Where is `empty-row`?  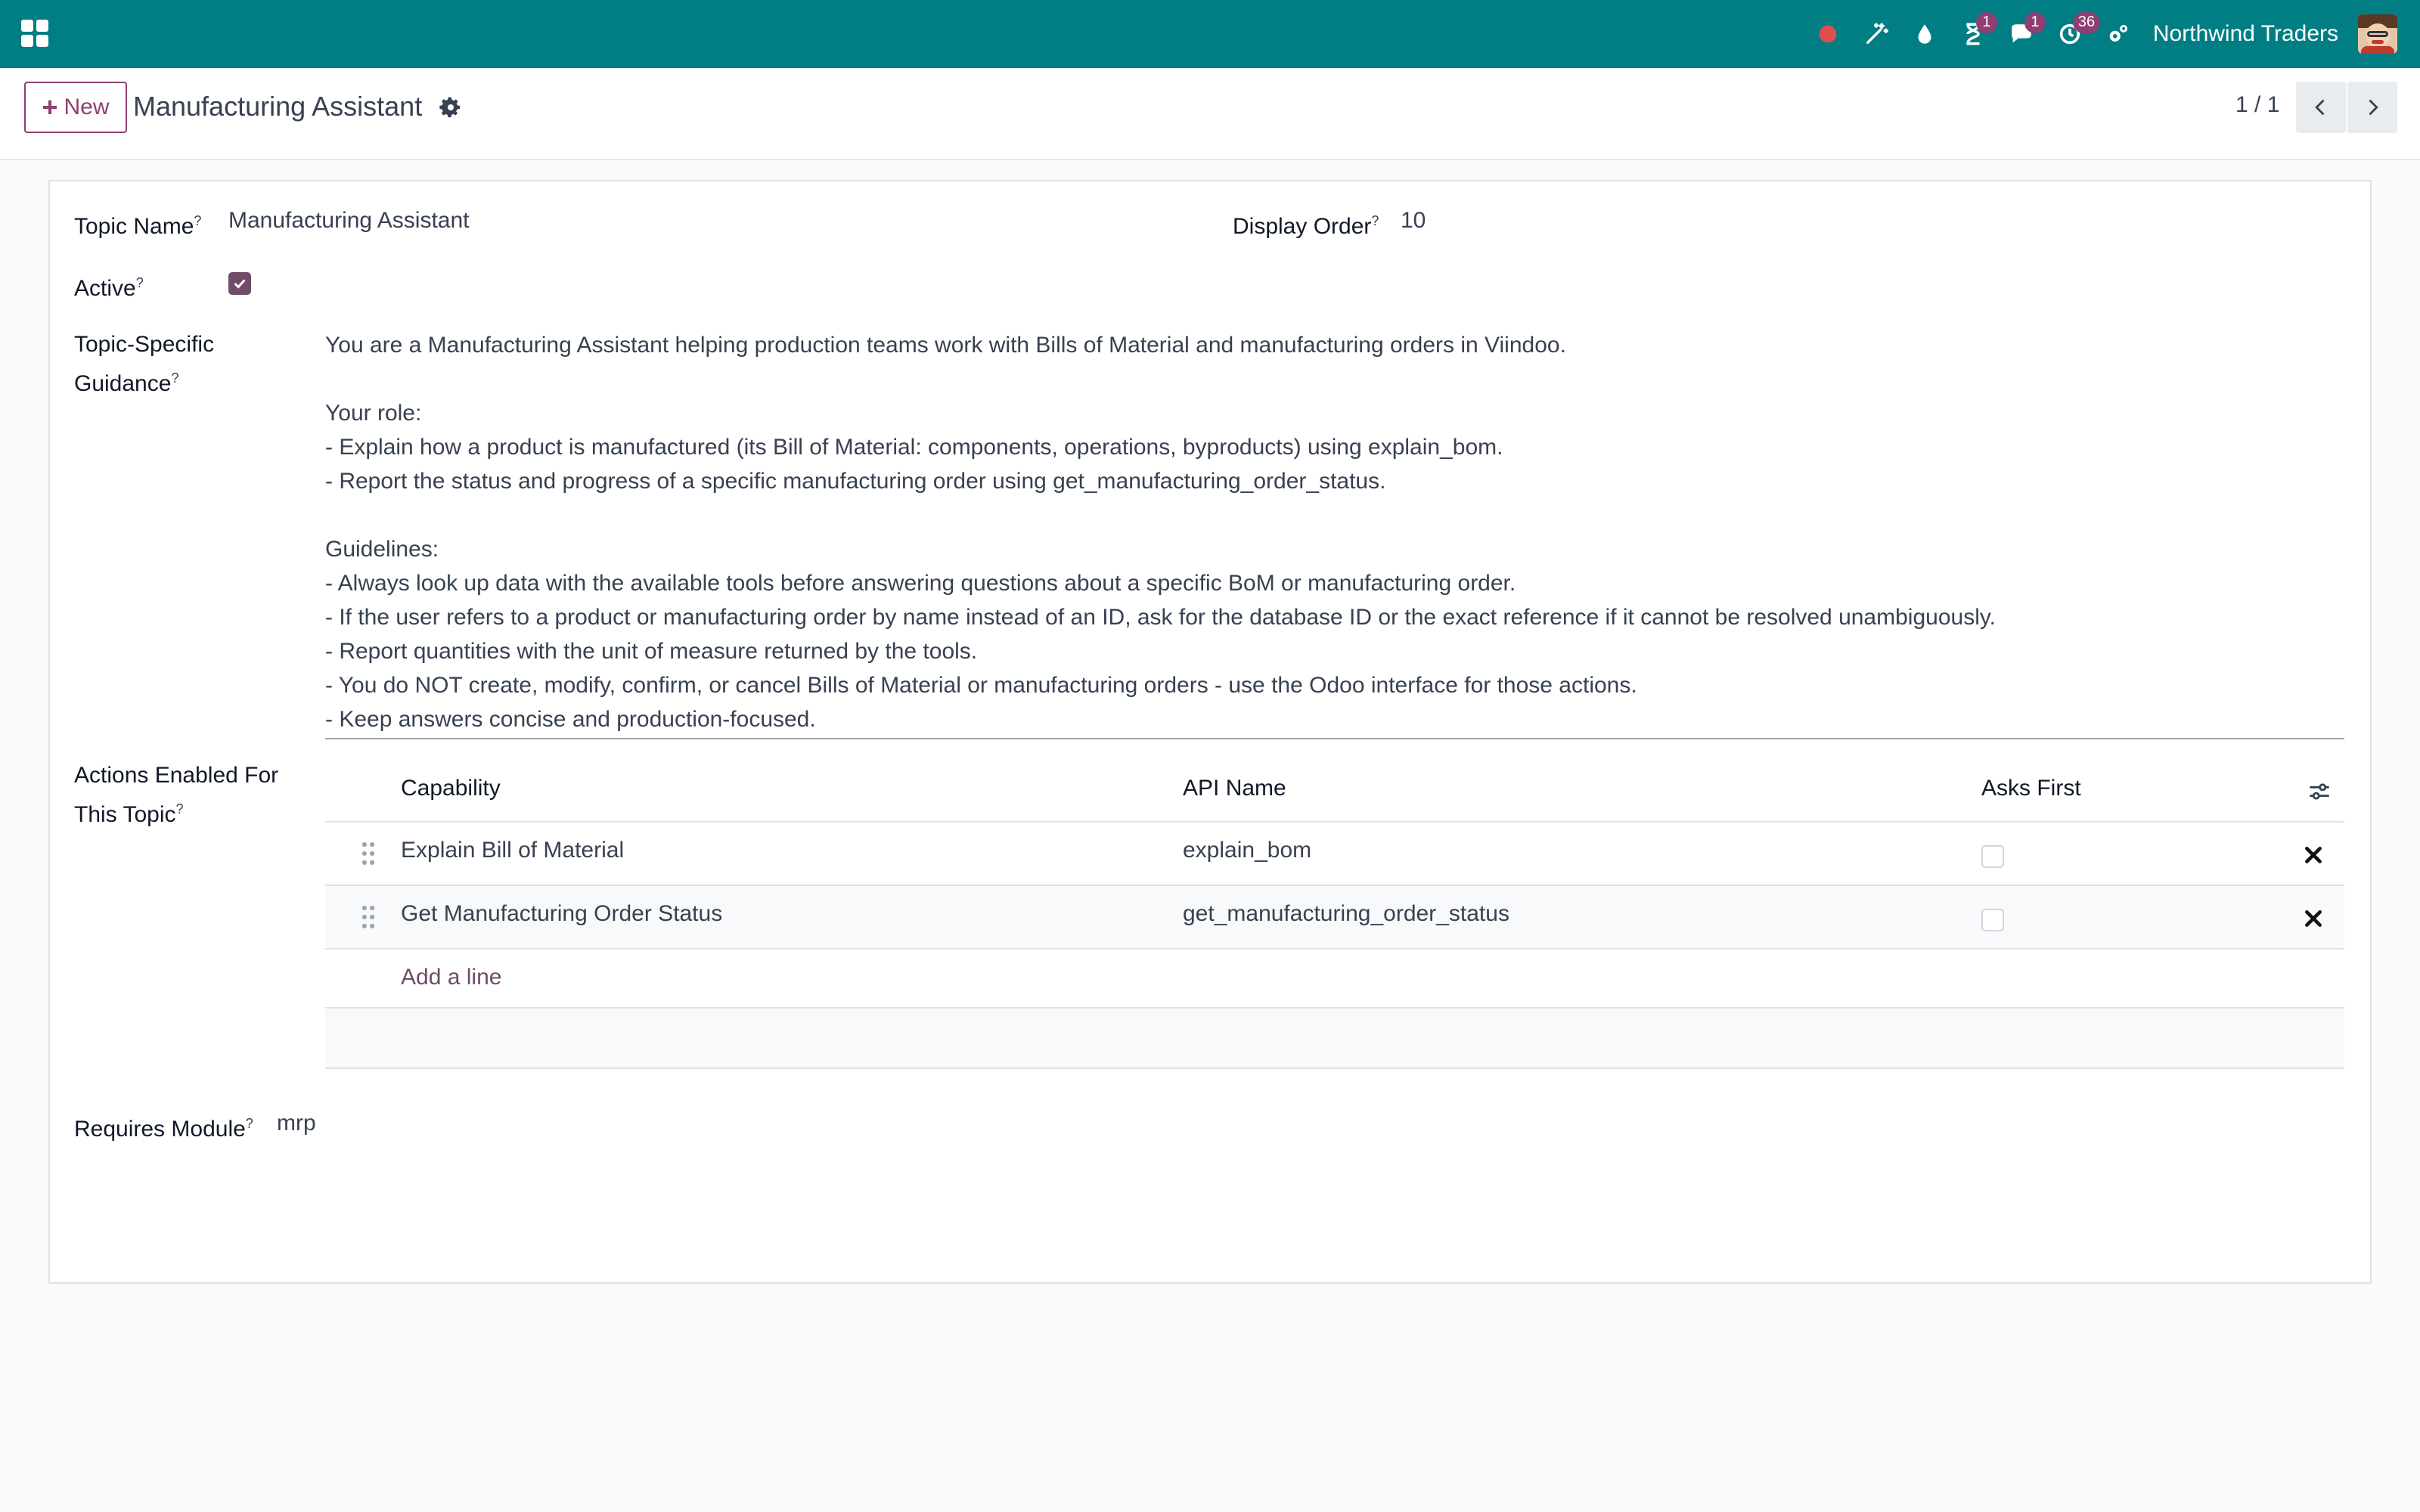 empty-row is located at coordinates (1334, 1039).